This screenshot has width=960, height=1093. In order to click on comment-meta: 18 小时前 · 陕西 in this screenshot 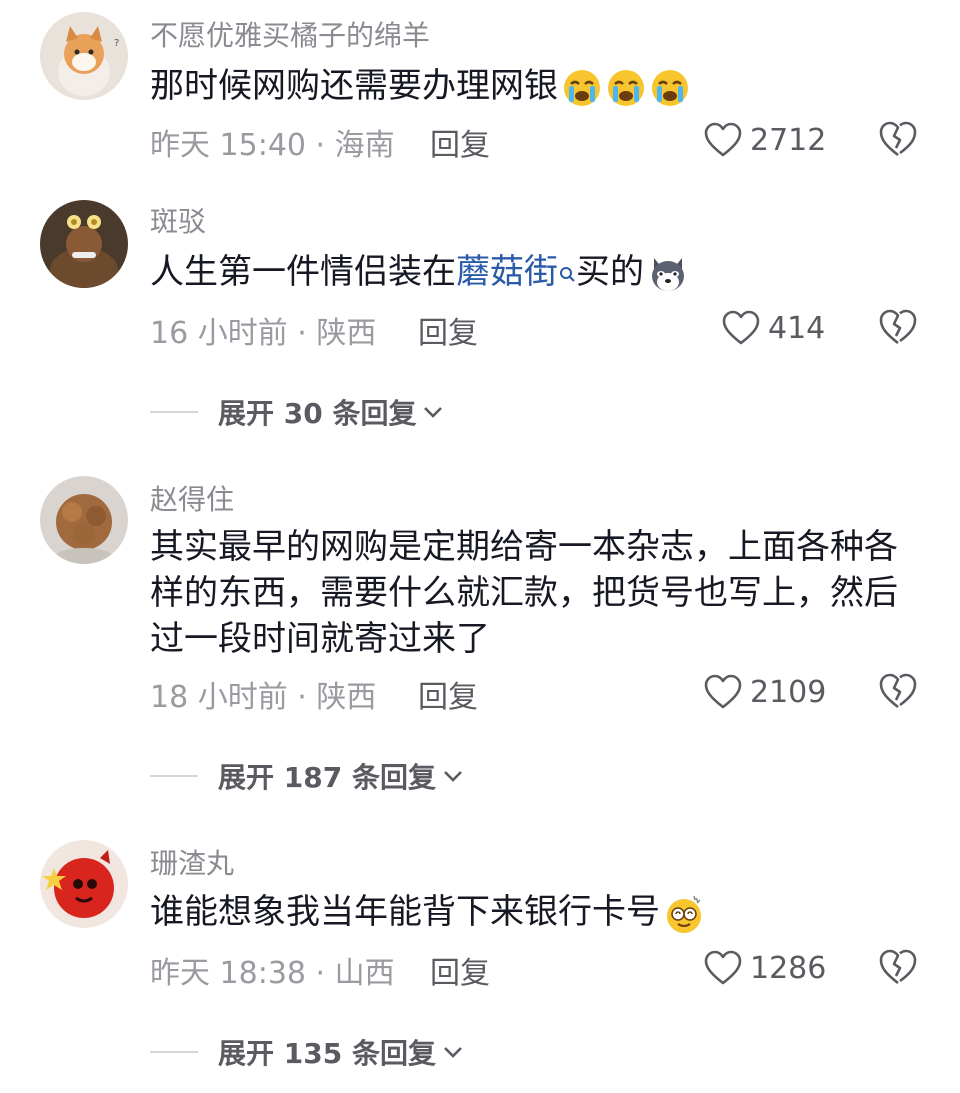, I will do `click(263, 697)`.